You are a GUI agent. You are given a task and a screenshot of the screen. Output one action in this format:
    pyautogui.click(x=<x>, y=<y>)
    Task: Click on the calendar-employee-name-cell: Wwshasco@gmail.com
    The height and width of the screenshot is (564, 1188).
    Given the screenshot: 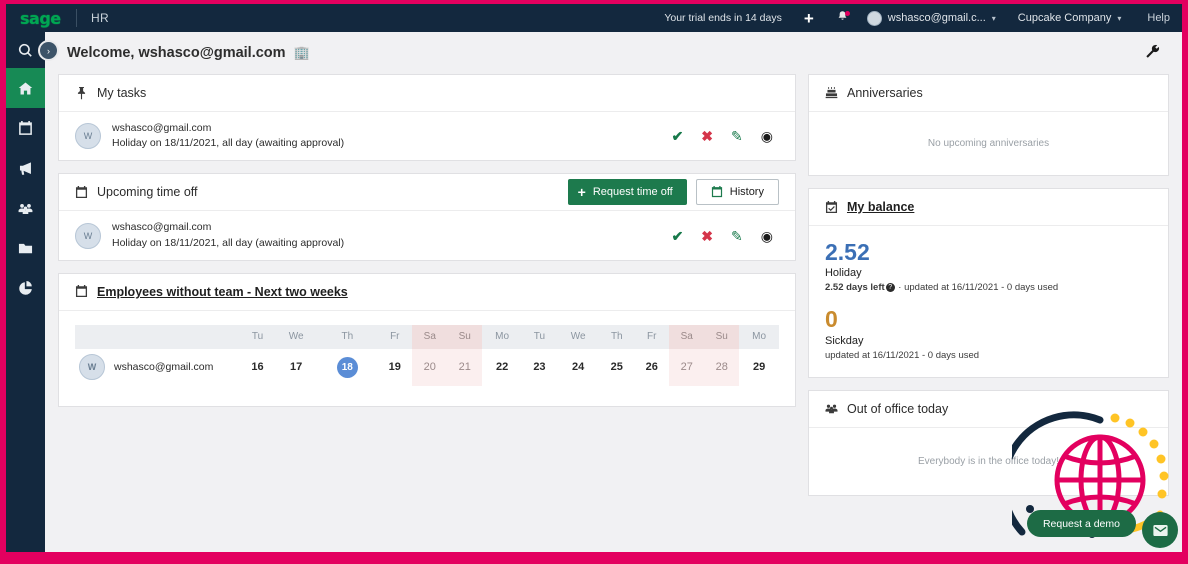 What is the action you would take?
    pyautogui.click(x=157, y=367)
    